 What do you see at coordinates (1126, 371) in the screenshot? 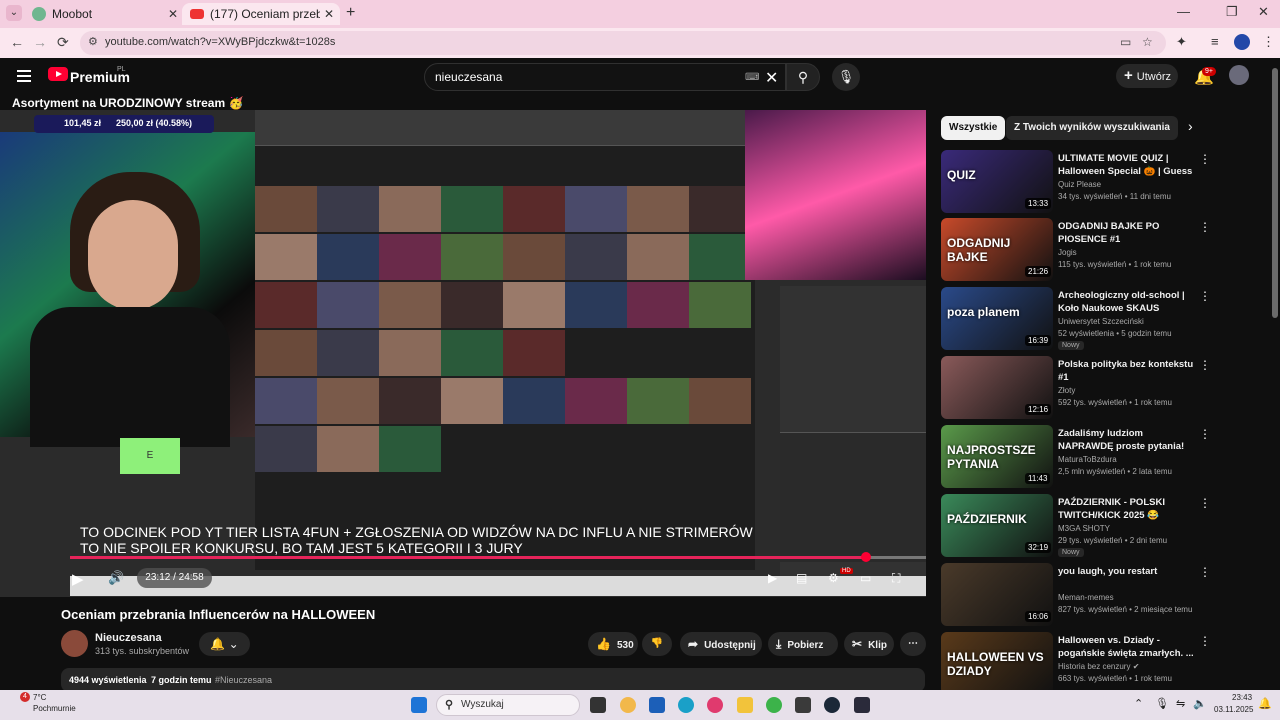
I see `recommendation-title: Polska polityka bez kontekstu #1` at bounding box center [1126, 371].